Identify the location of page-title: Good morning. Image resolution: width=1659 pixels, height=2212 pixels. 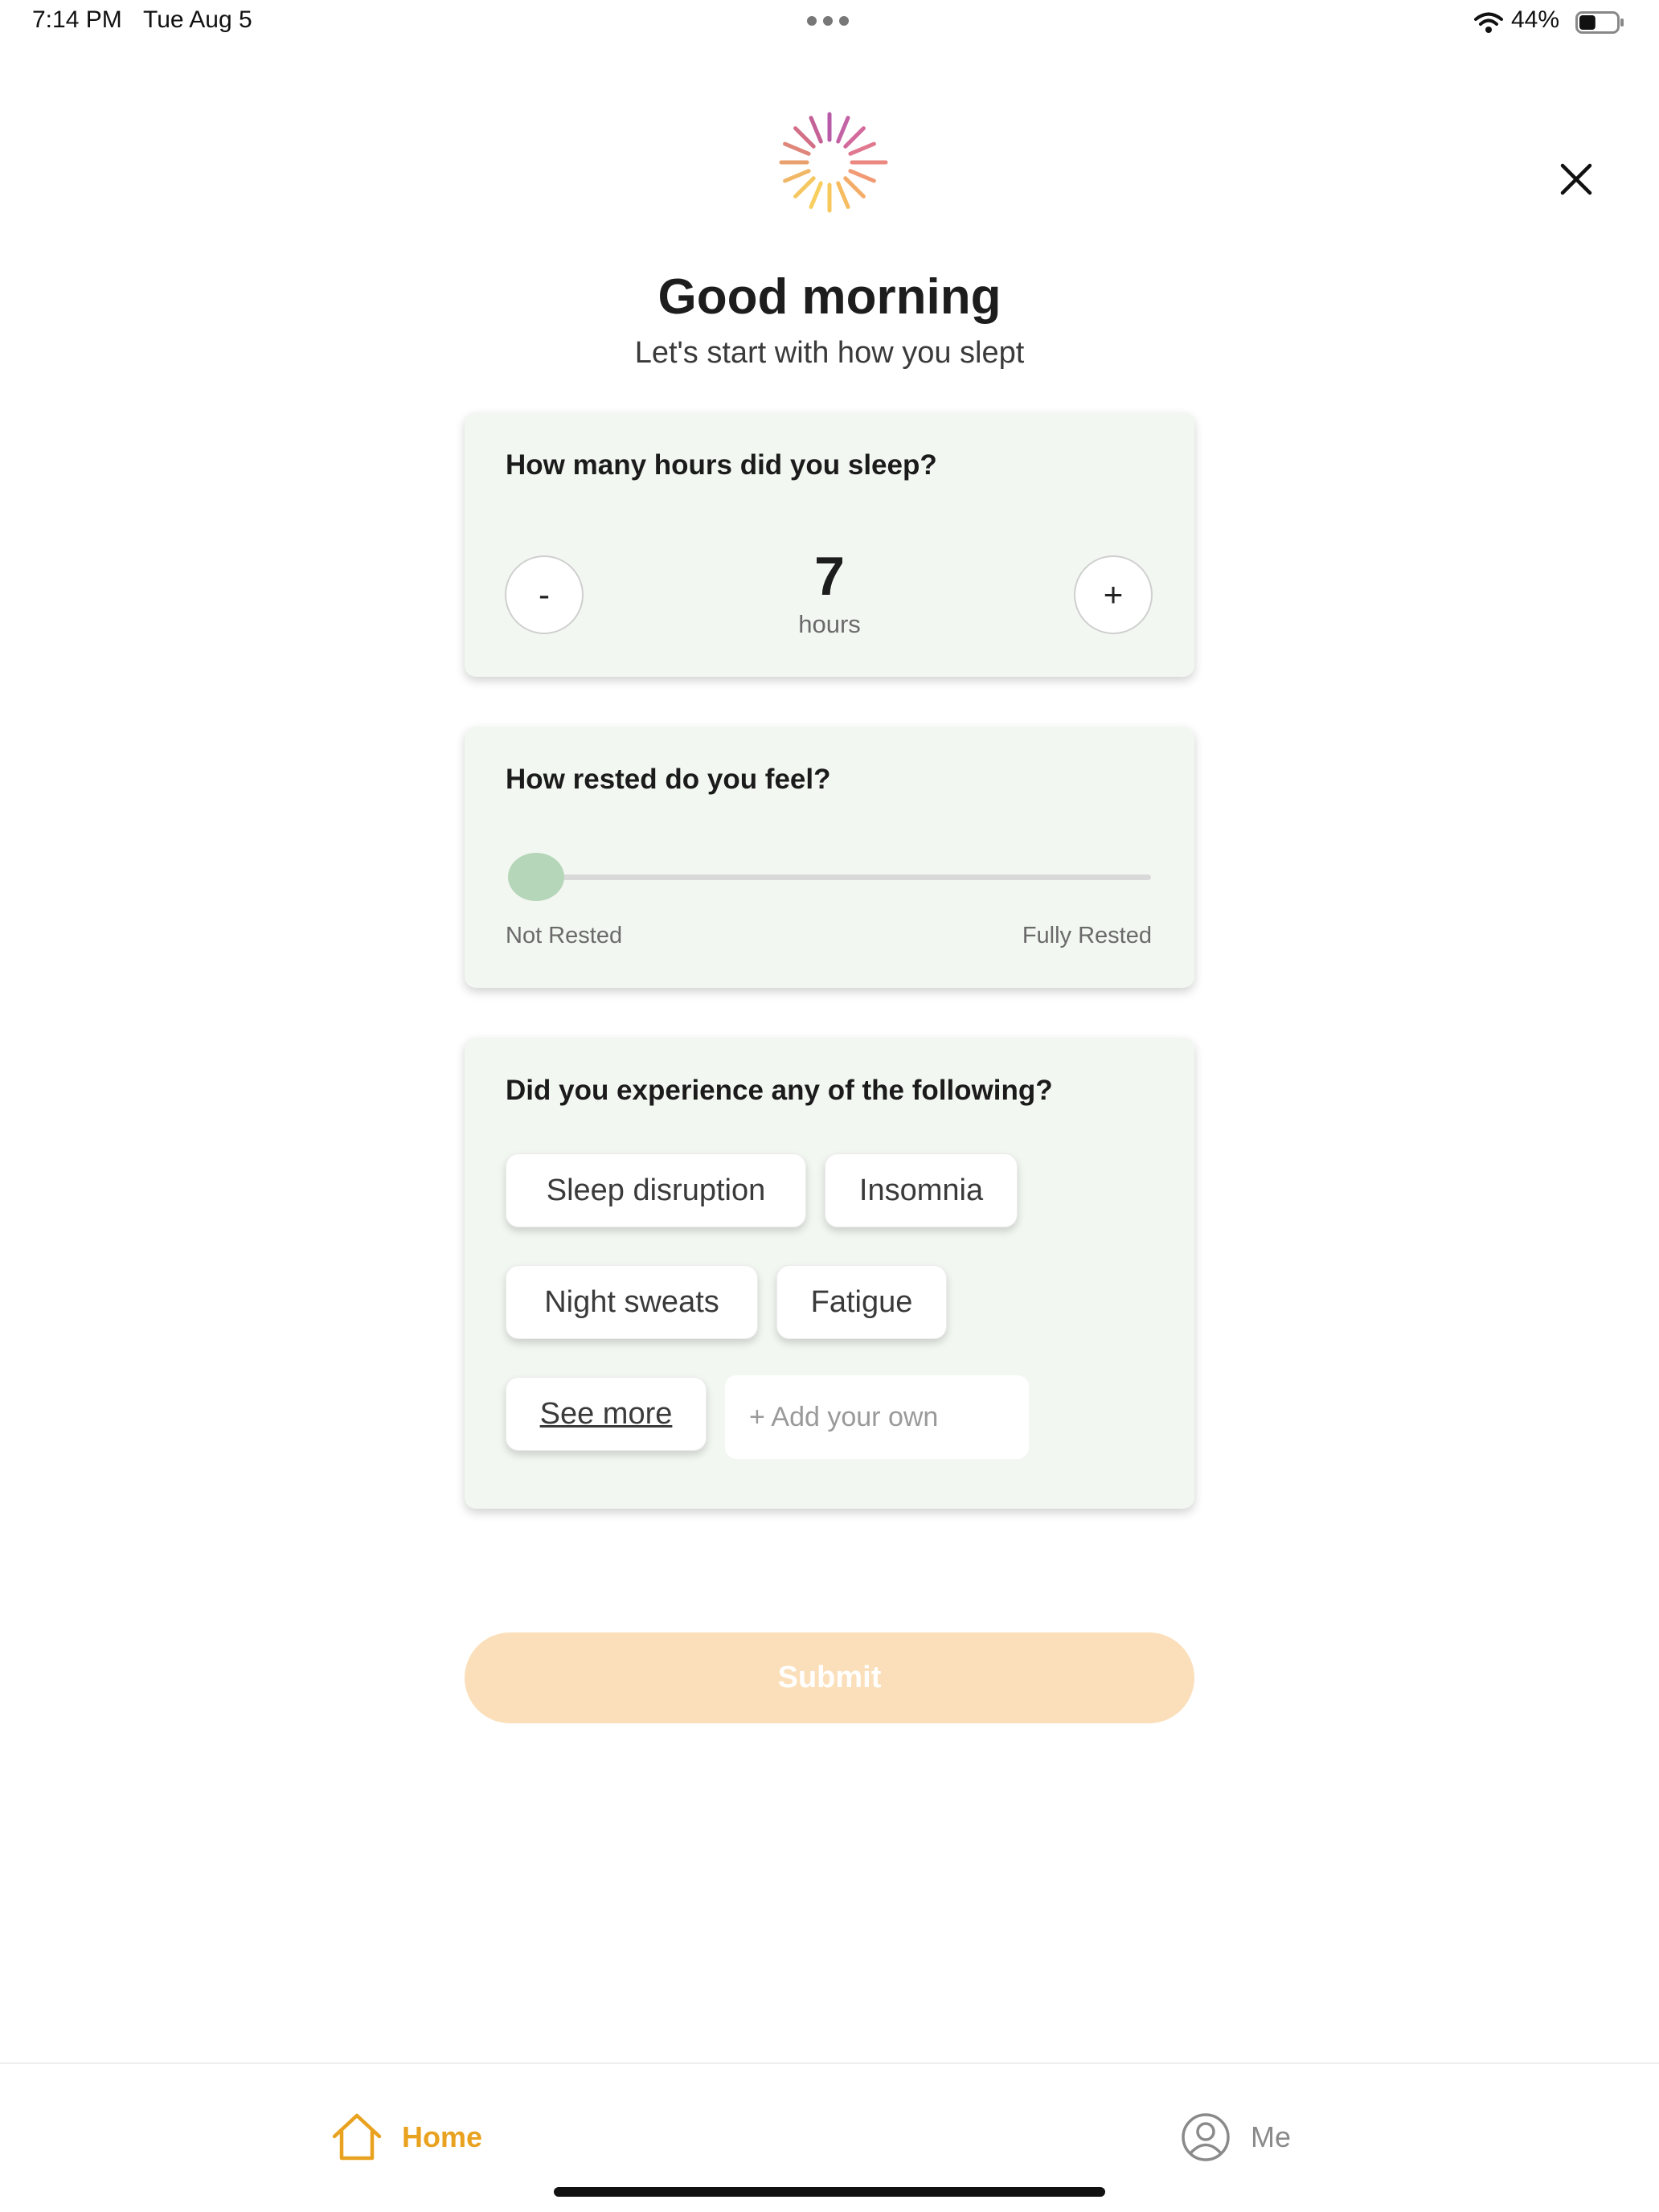
(829, 297).